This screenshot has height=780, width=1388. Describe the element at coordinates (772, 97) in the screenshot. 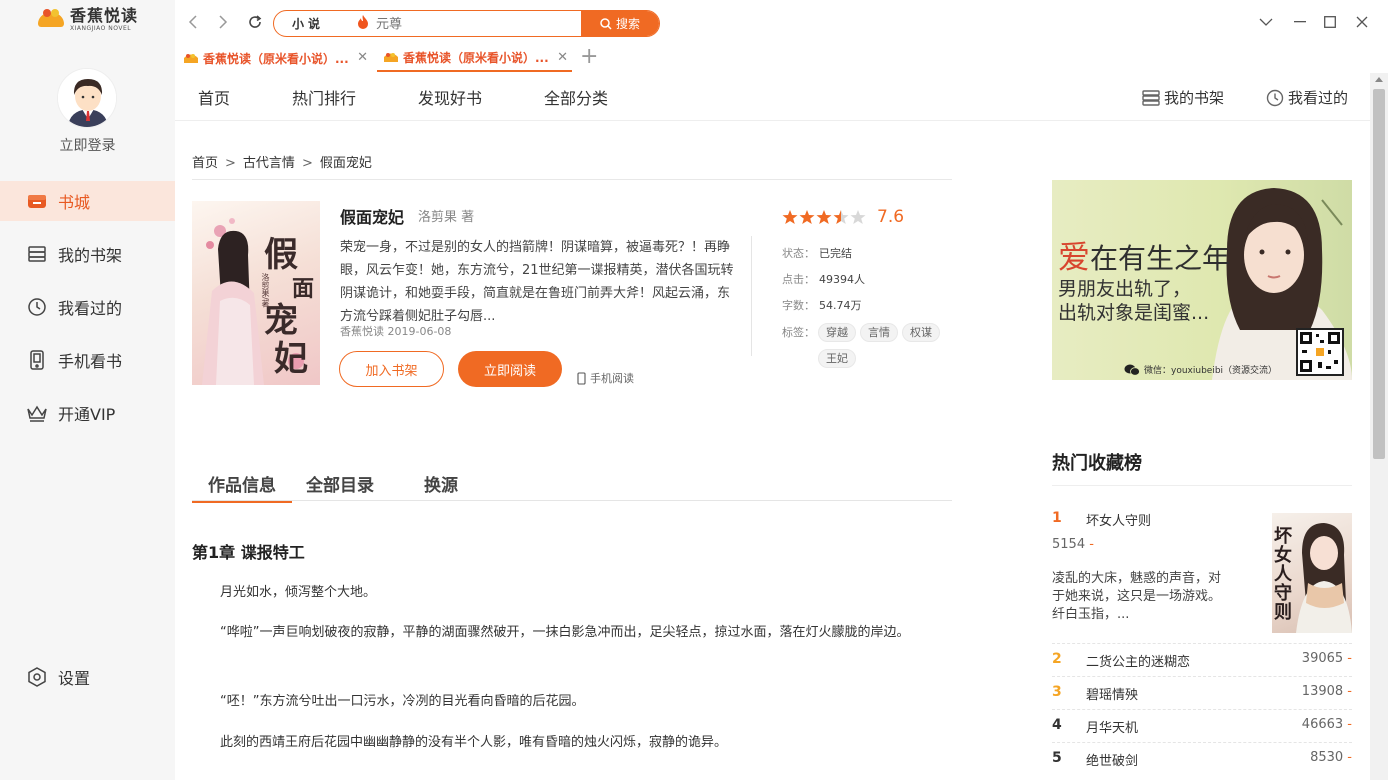

I see `main-nav: 首页 热门排行 发现好书 全部分类 我的书架 我看过的` at that location.